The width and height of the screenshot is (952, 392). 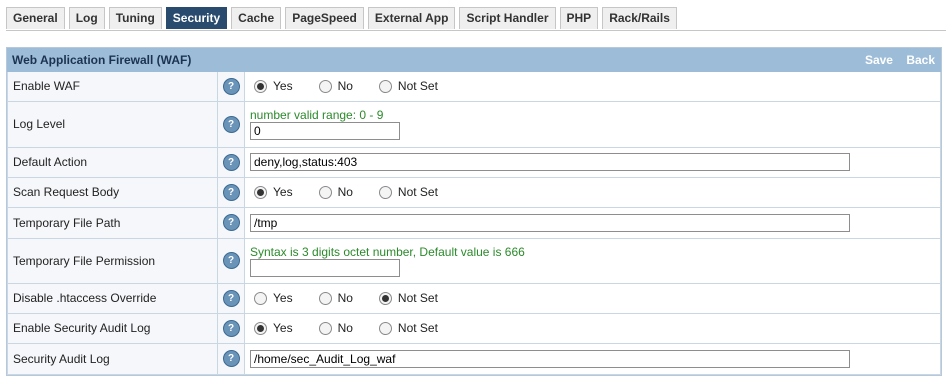 What do you see at coordinates (595, 192) in the screenshot?
I see `scan-request-body-radio-group: Yes No Not Set` at bounding box center [595, 192].